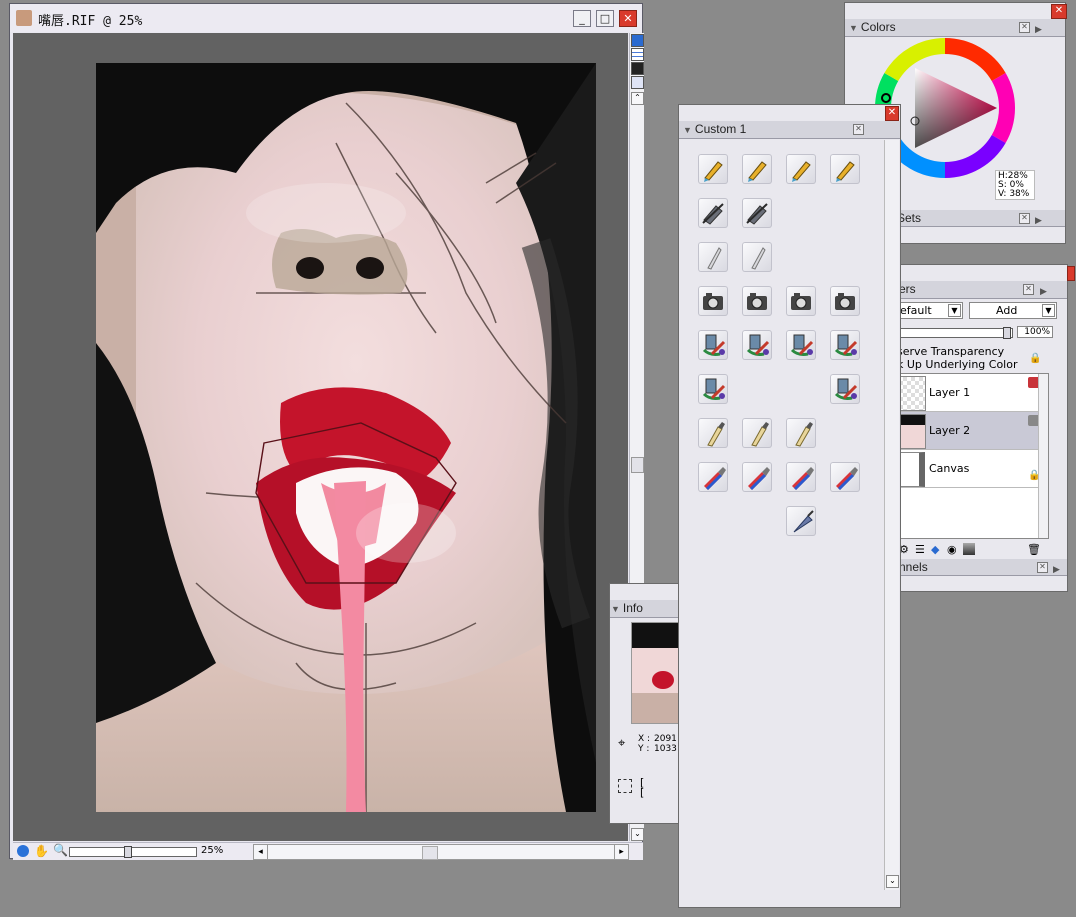 The width and height of the screenshot is (1076, 917). I want to click on scroll-right-icon: ▸, so click(621, 852).